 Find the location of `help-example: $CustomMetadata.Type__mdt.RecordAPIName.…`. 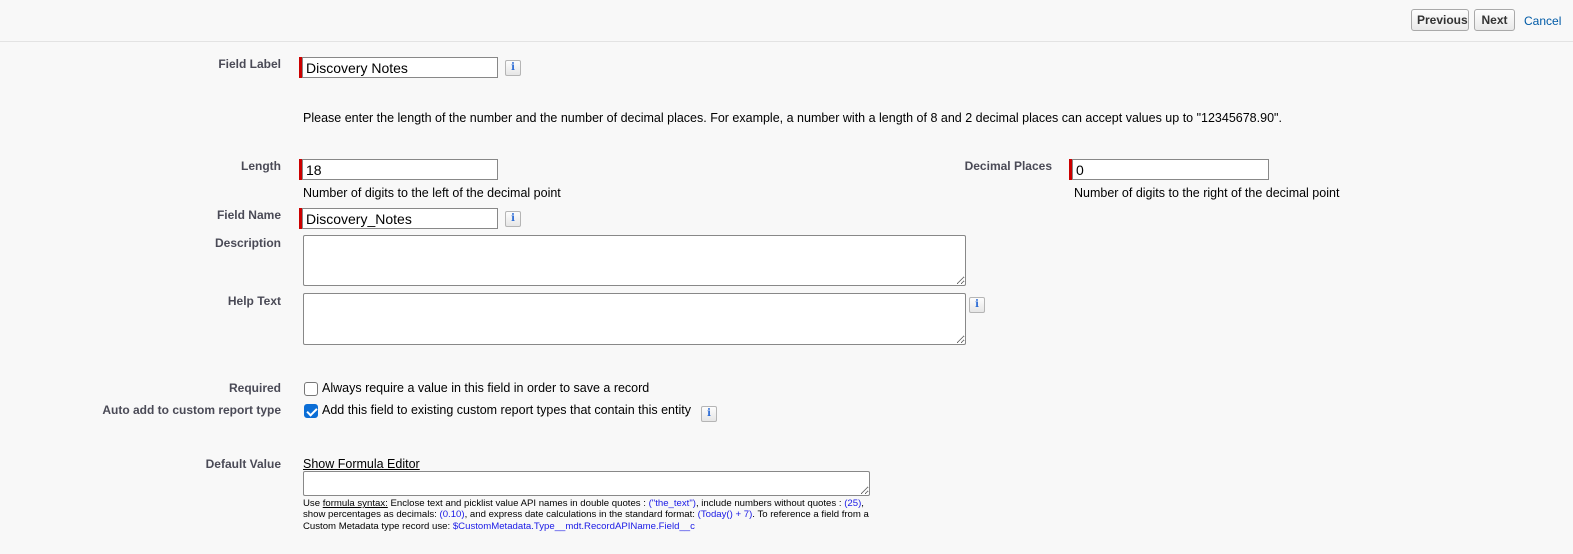

help-example: $CustomMetadata.Type__mdt.RecordAPIName.… is located at coordinates (573, 526).